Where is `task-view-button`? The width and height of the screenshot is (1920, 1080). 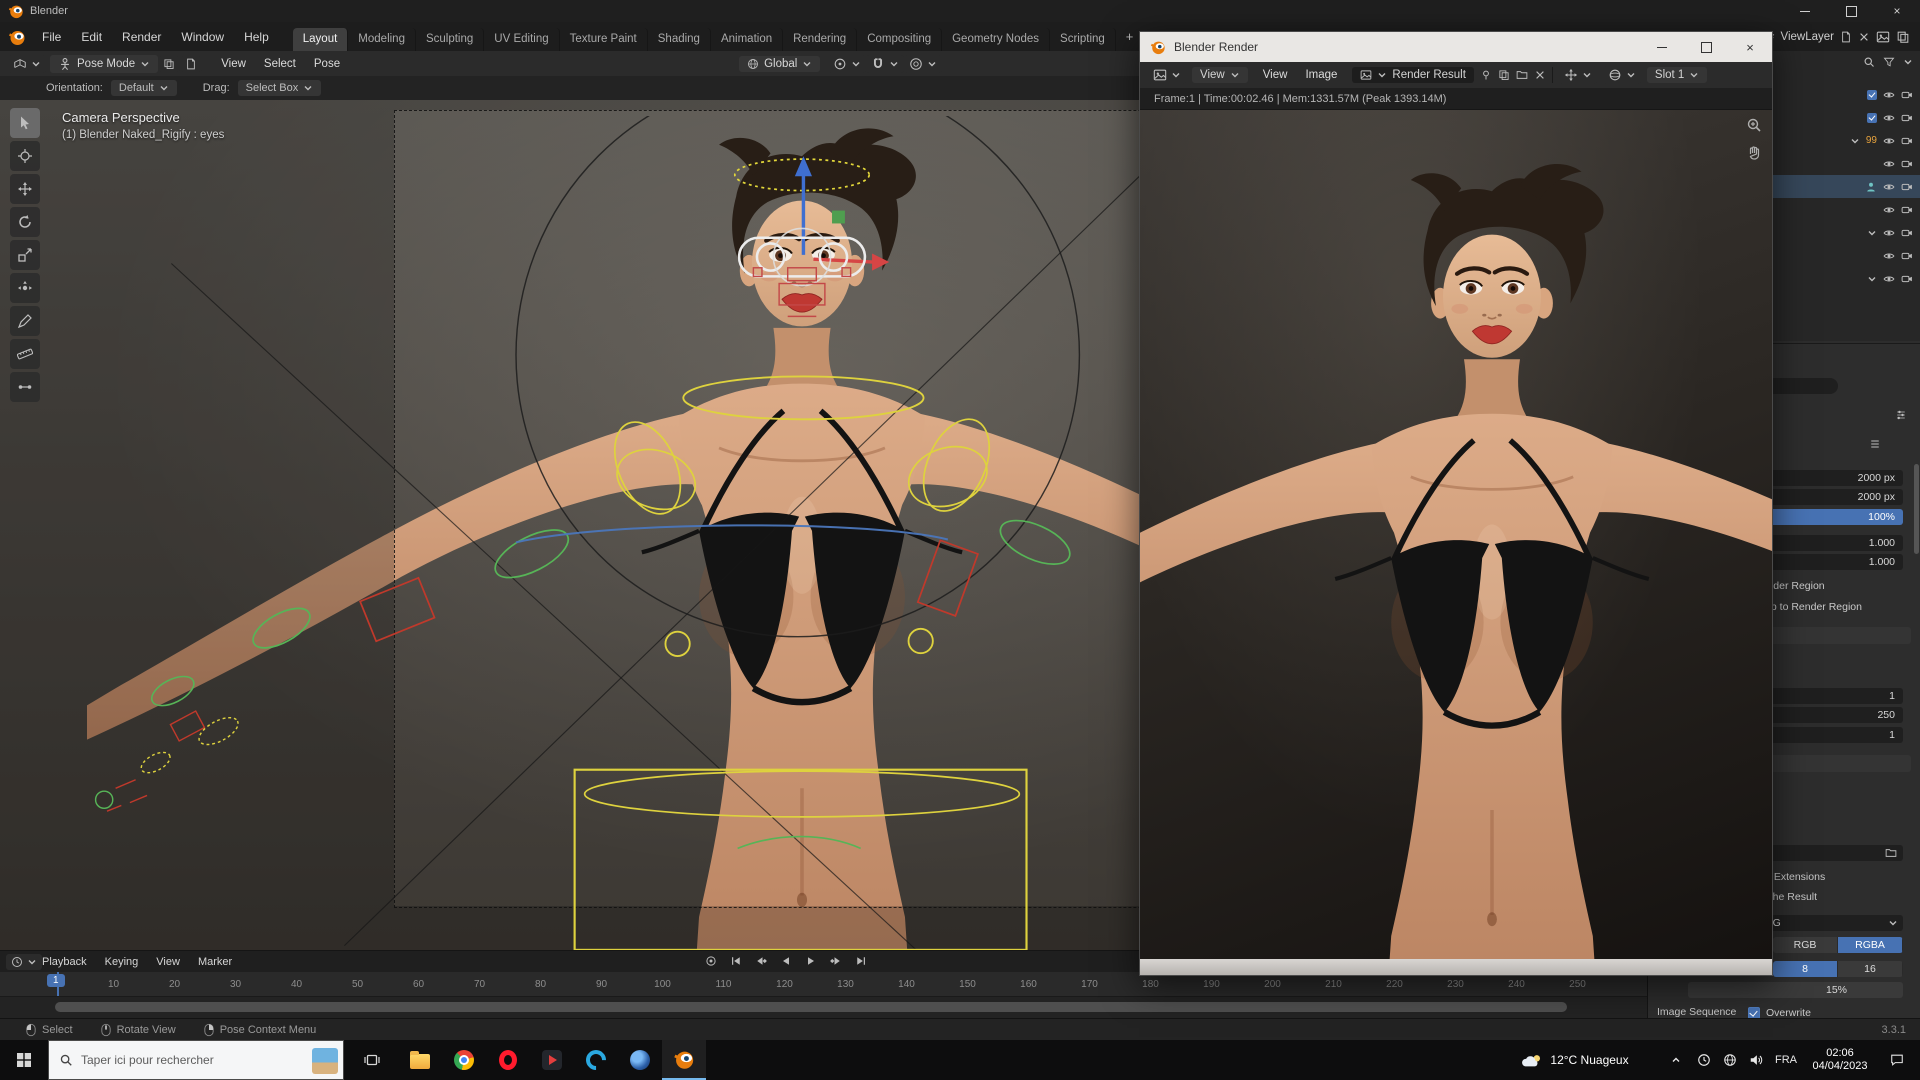
task-view-button is located at coordinates (372, 1060).